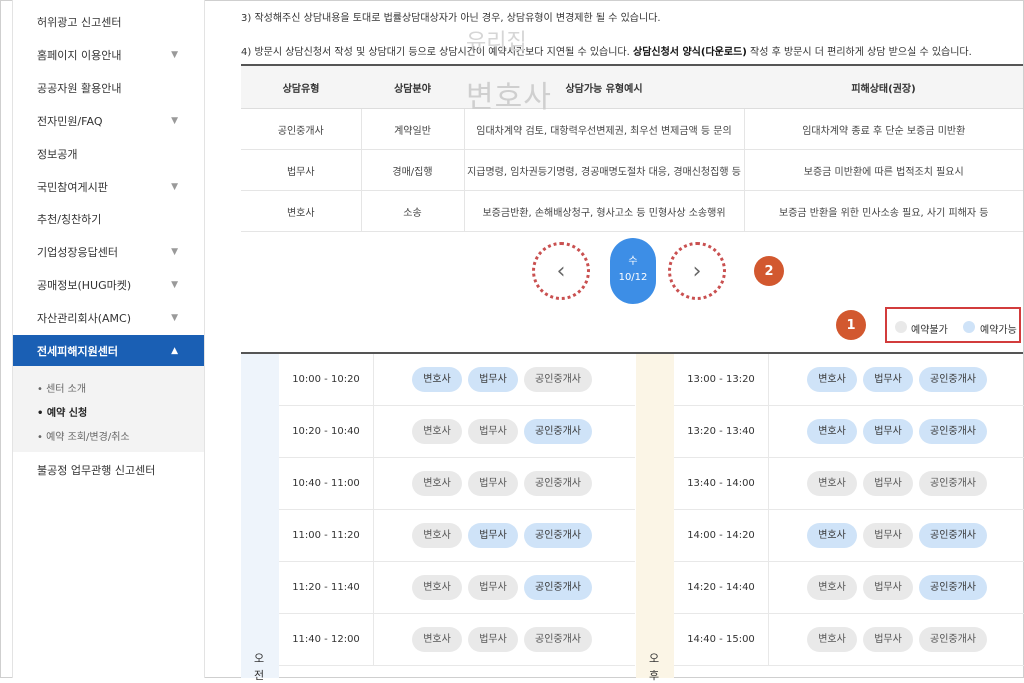 The width and height of the screenshot is (1024, 683). I want to click on time-slot-label: 13:20 - 13:40, so click(721, 431).